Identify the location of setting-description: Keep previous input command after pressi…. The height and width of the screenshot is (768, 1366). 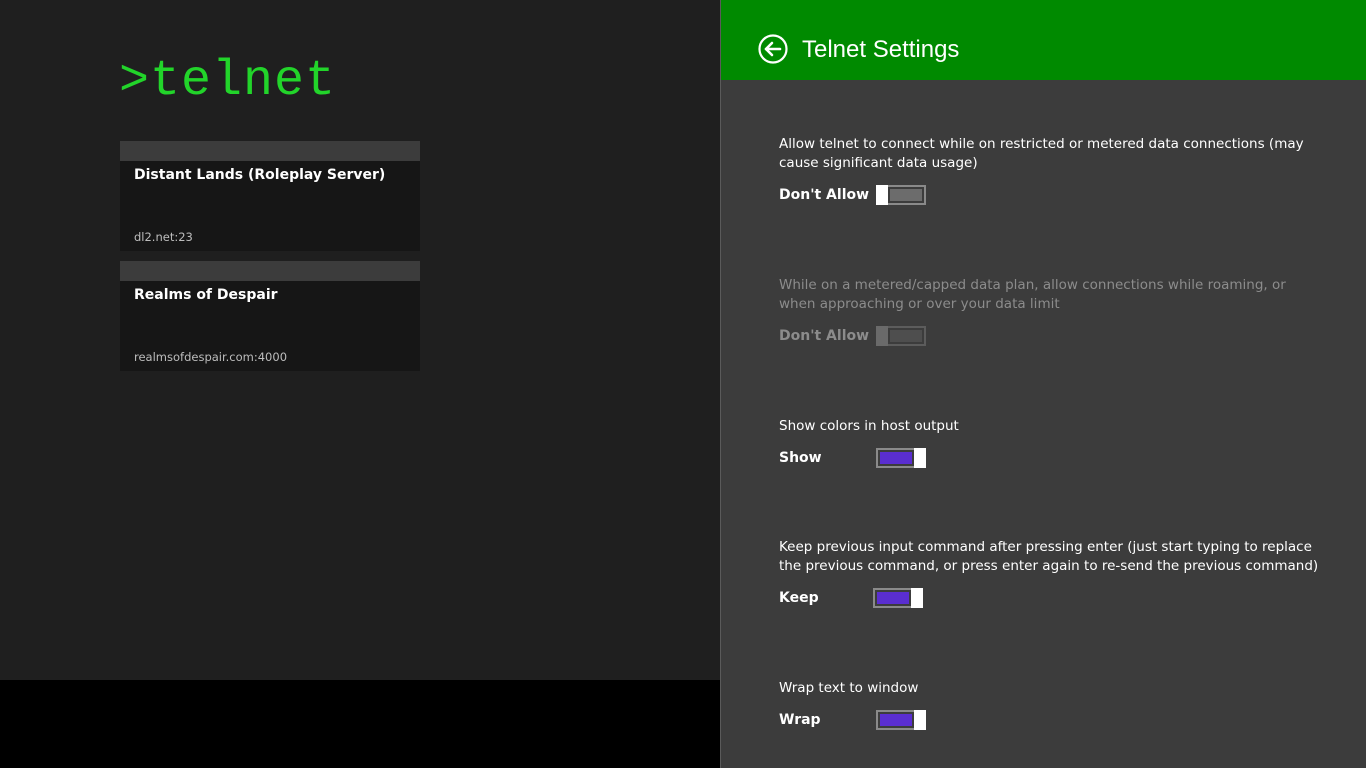
(1049, 556).